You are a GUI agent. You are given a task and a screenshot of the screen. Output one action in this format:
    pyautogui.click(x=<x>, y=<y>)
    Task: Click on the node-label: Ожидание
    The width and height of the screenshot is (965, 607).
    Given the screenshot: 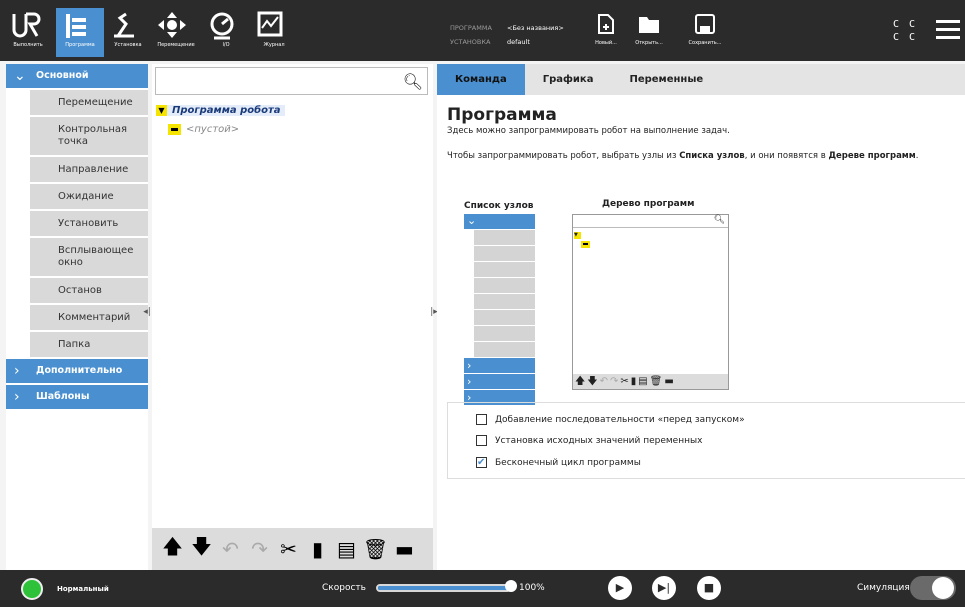 What is the action you would take?
    pyautogui.click(x=86, y=196)
    